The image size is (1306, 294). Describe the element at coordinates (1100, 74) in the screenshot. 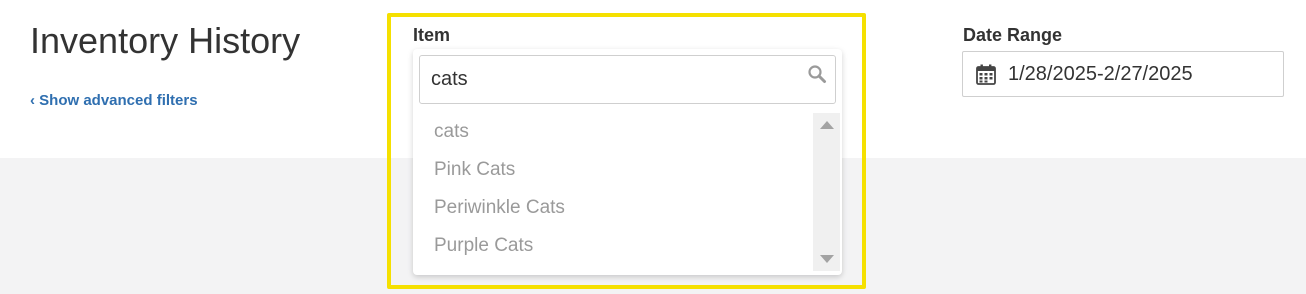

I see `date-range-value: 1/28/2025-2/27/2025` at that location.